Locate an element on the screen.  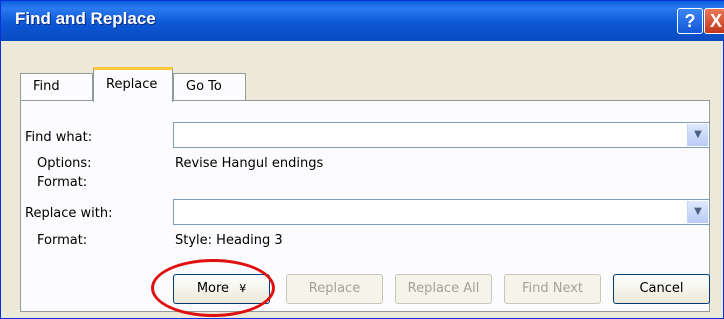
replace-all-button: Replace All is located at coordinates (443, 289).